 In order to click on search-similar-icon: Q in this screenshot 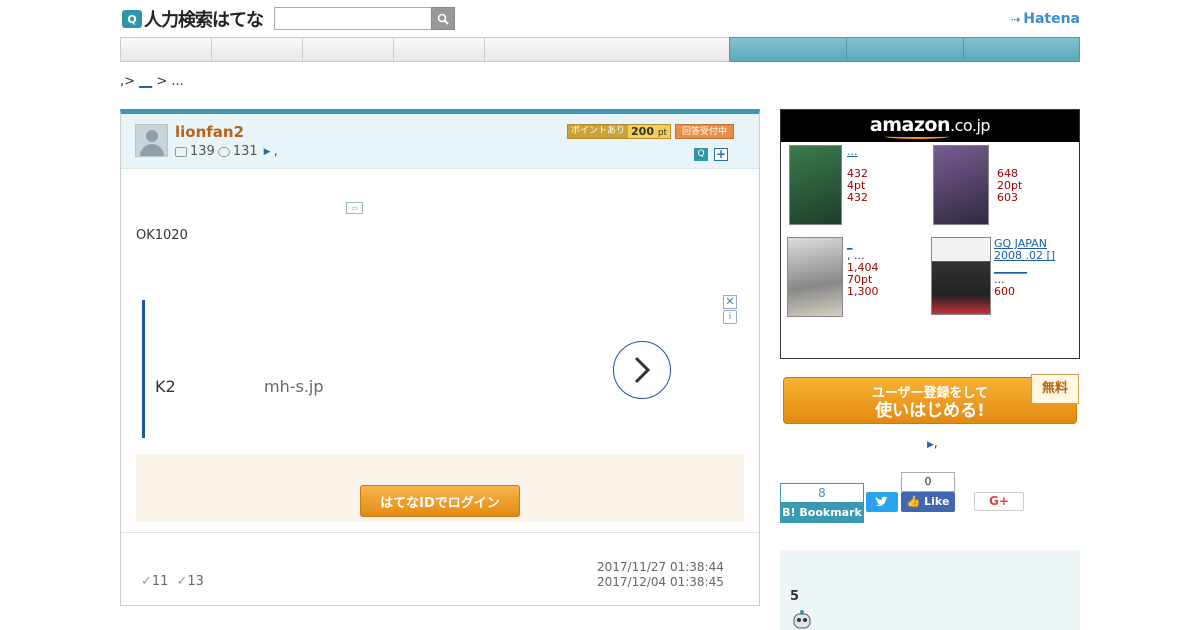, I will do `click(701, 154)`.